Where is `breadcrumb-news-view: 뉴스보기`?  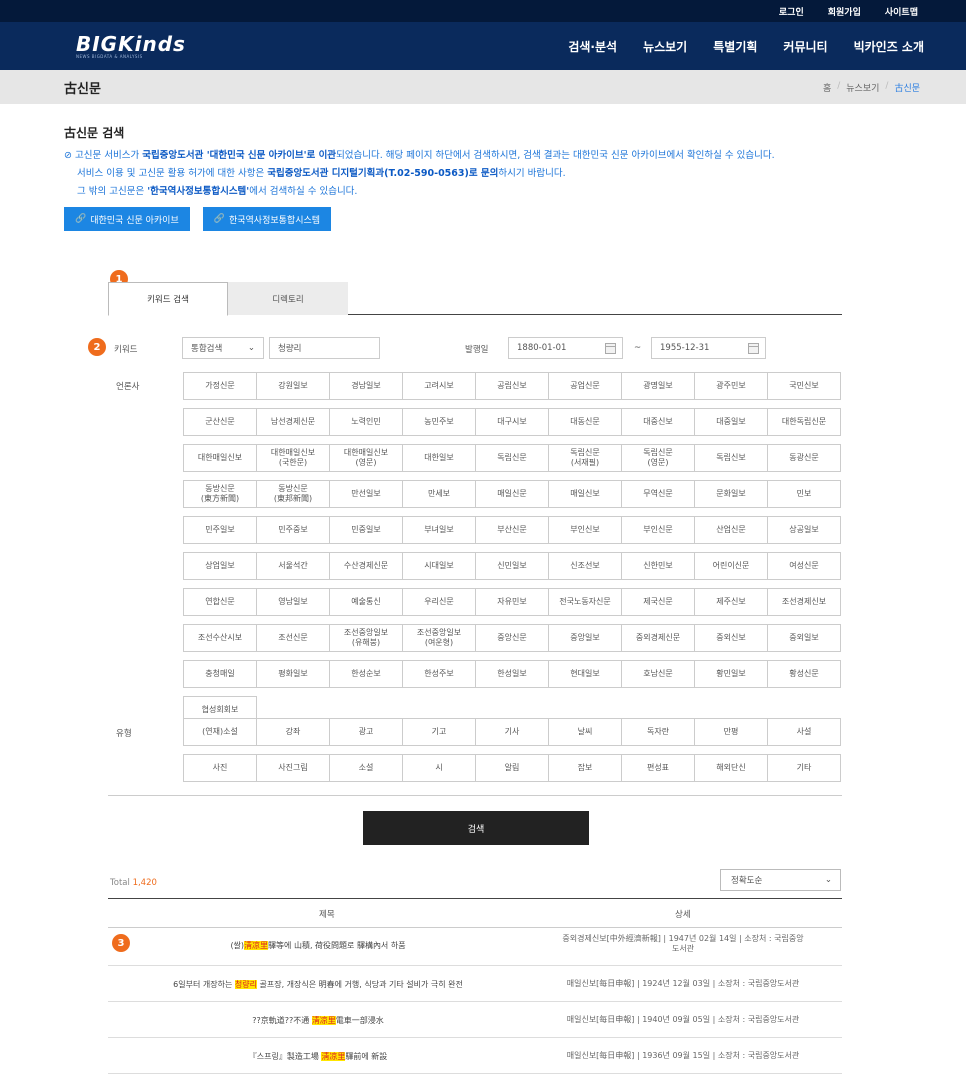
breadcrumb-news-view: 뉴스보기 is located at coordinates (862, 87).